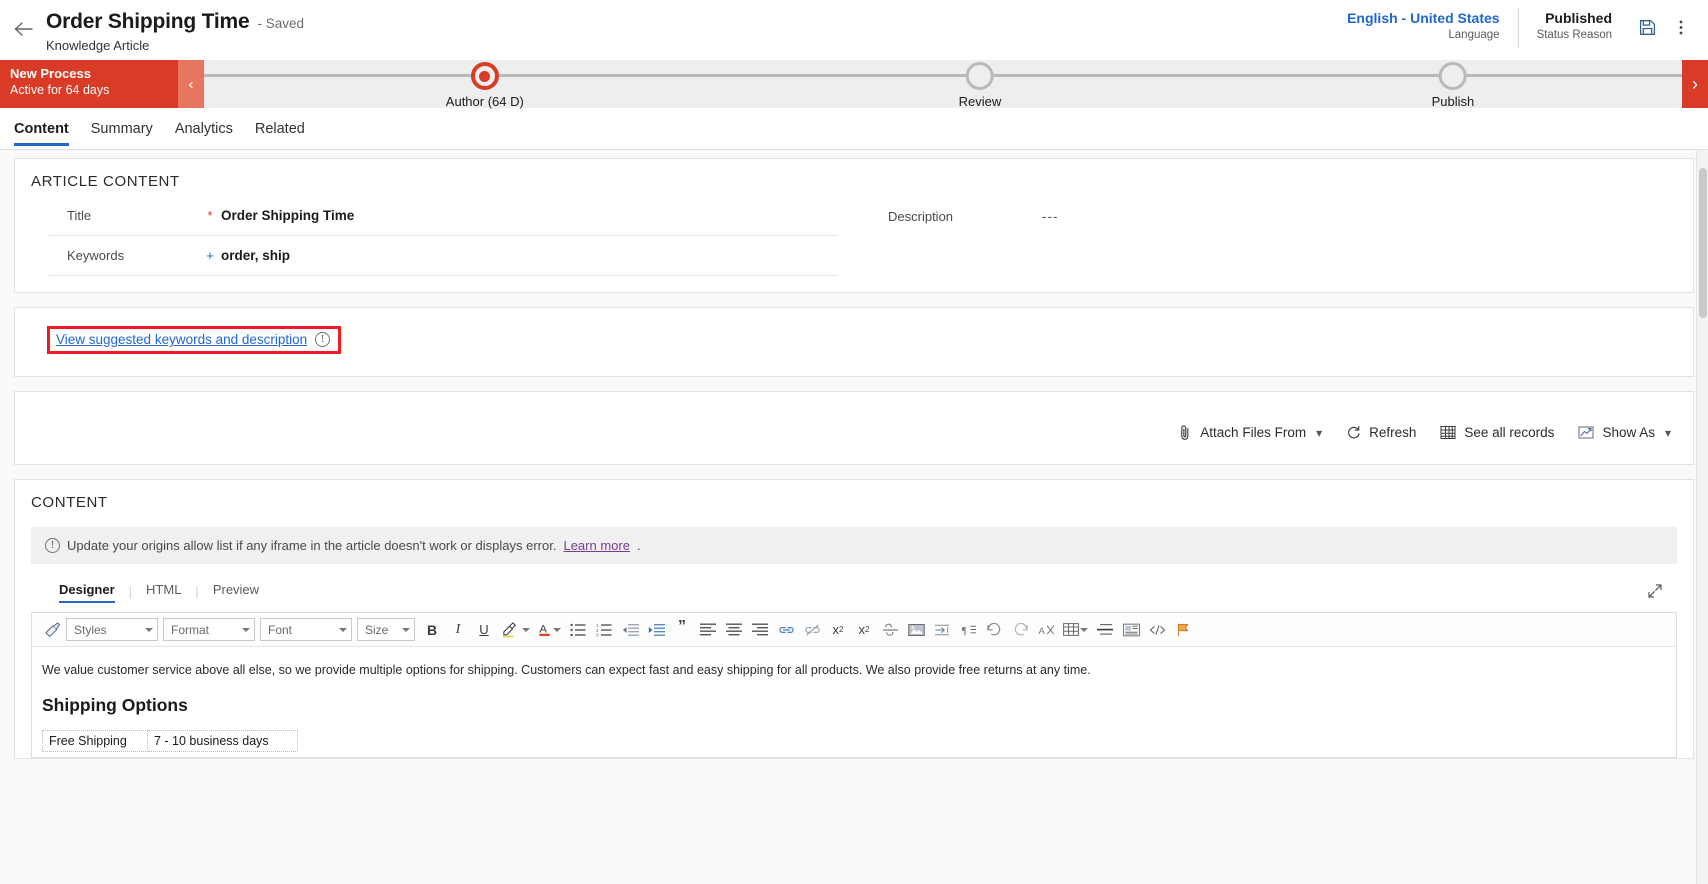  I want to click on italic-button: I, so click(458, 630).